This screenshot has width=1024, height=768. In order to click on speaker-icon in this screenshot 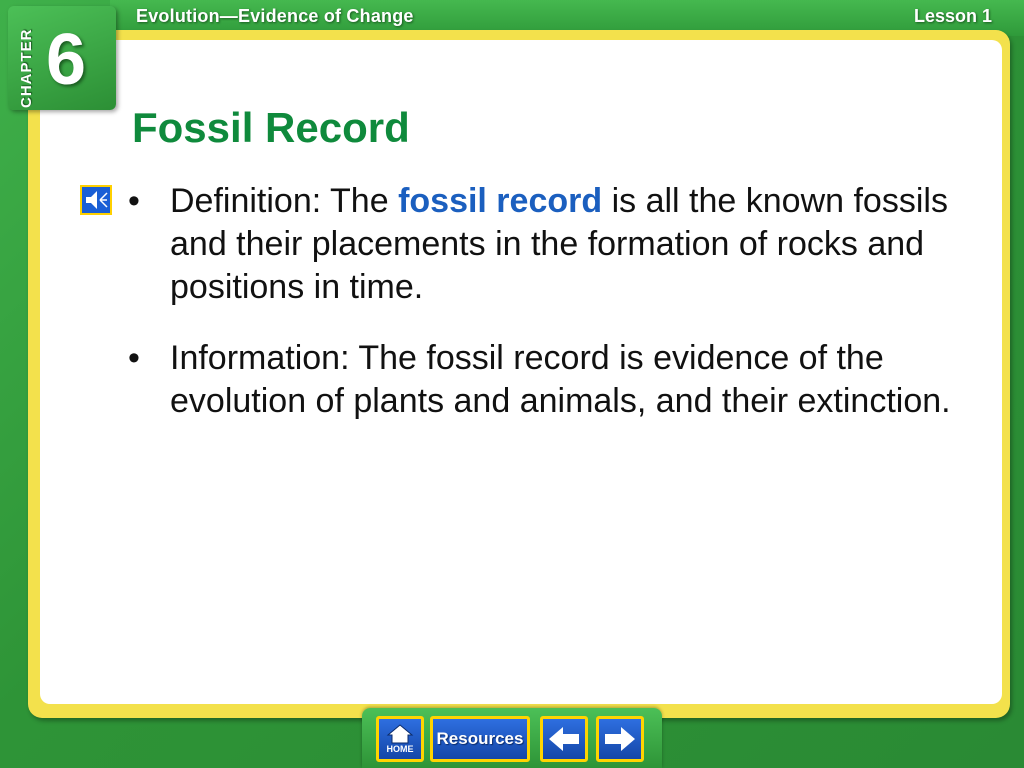, I will do `click(97, 200)`.